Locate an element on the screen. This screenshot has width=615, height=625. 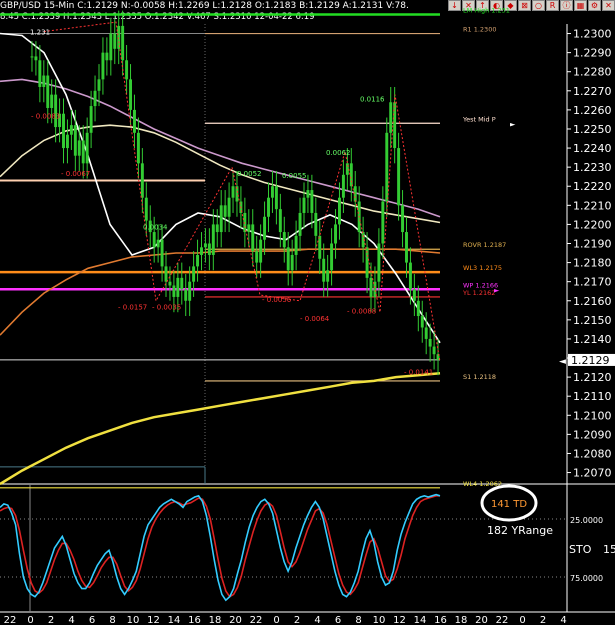
td-badge-value: 141 TD is located at coordinates (509, 504).